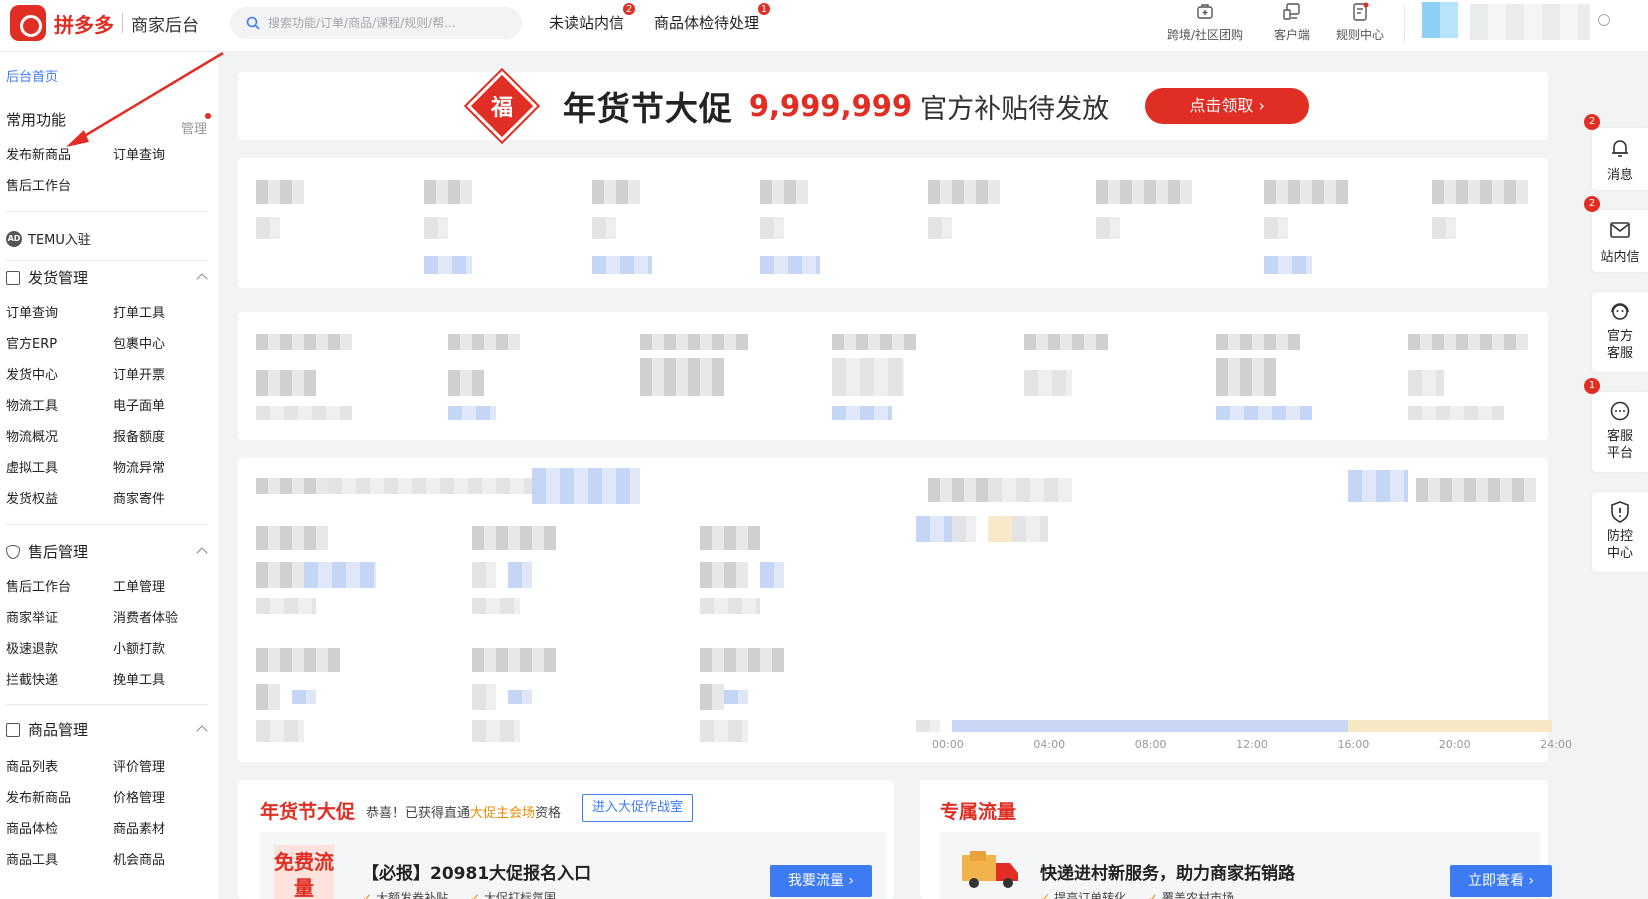 Image resolution: width=1648 pixels, height=899 pixels. Describe the element at coordinates (308, 812) in the screenshot. I see `promo-card-title: 年货节大促` at that location.